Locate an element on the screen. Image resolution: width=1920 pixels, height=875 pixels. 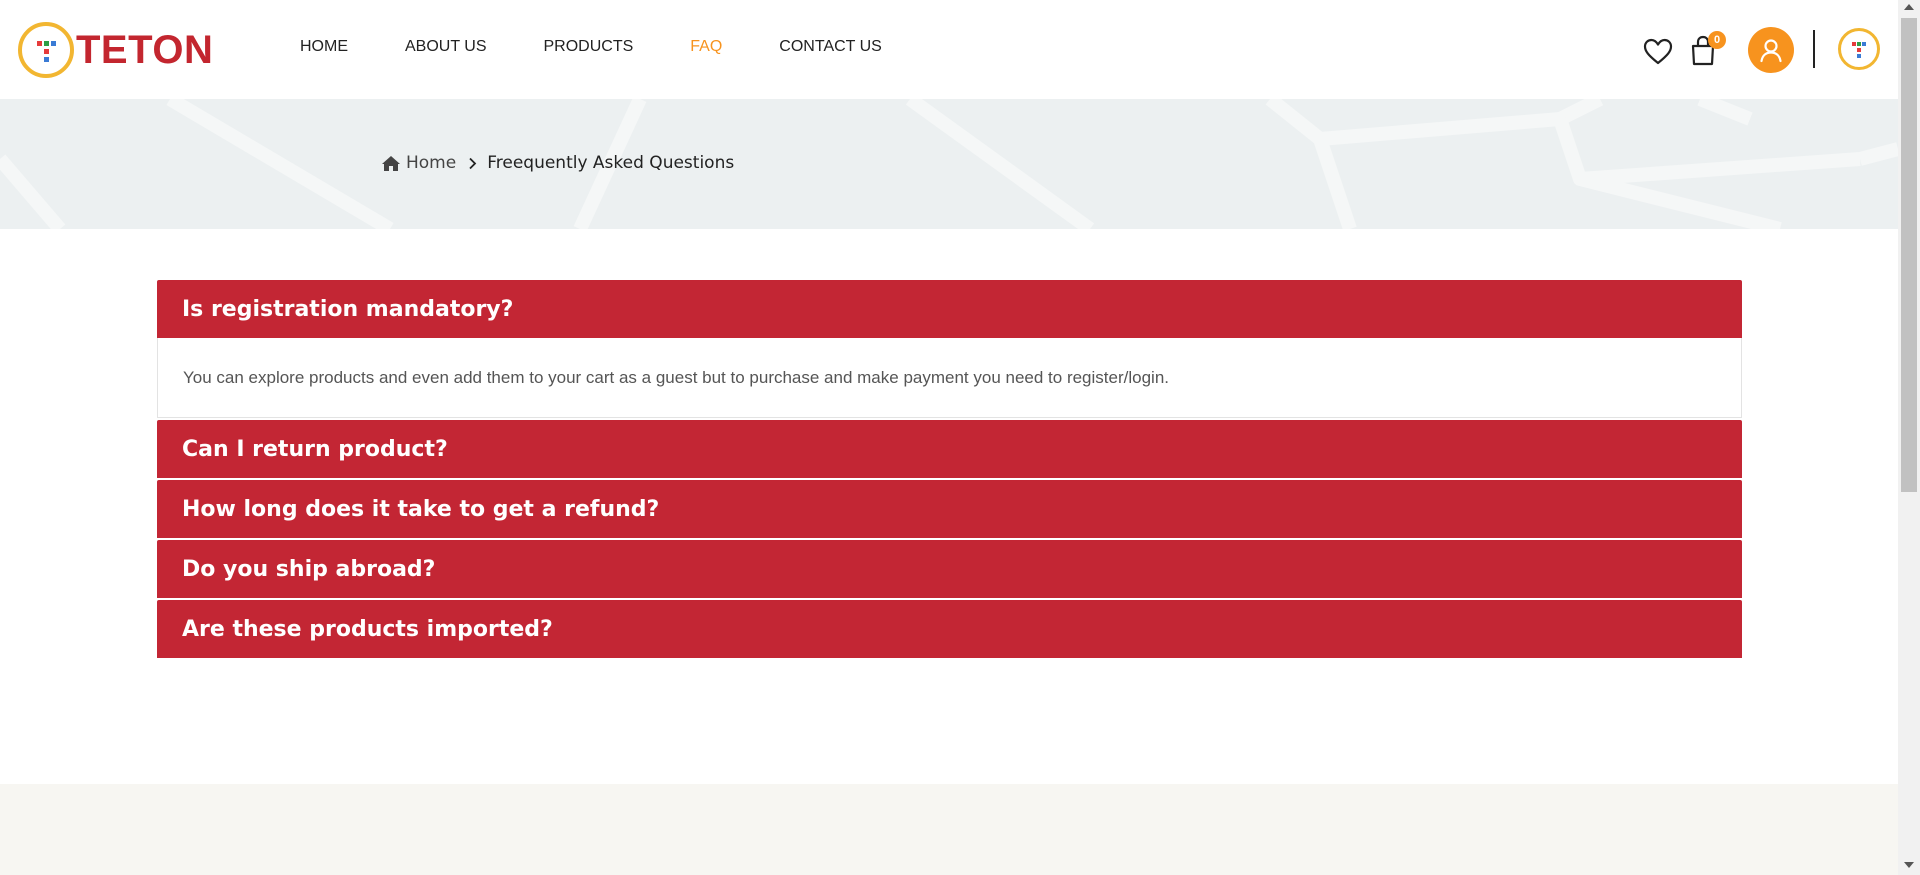
faq-item: Do you ship abroad? is located at coordinates (949, 569).